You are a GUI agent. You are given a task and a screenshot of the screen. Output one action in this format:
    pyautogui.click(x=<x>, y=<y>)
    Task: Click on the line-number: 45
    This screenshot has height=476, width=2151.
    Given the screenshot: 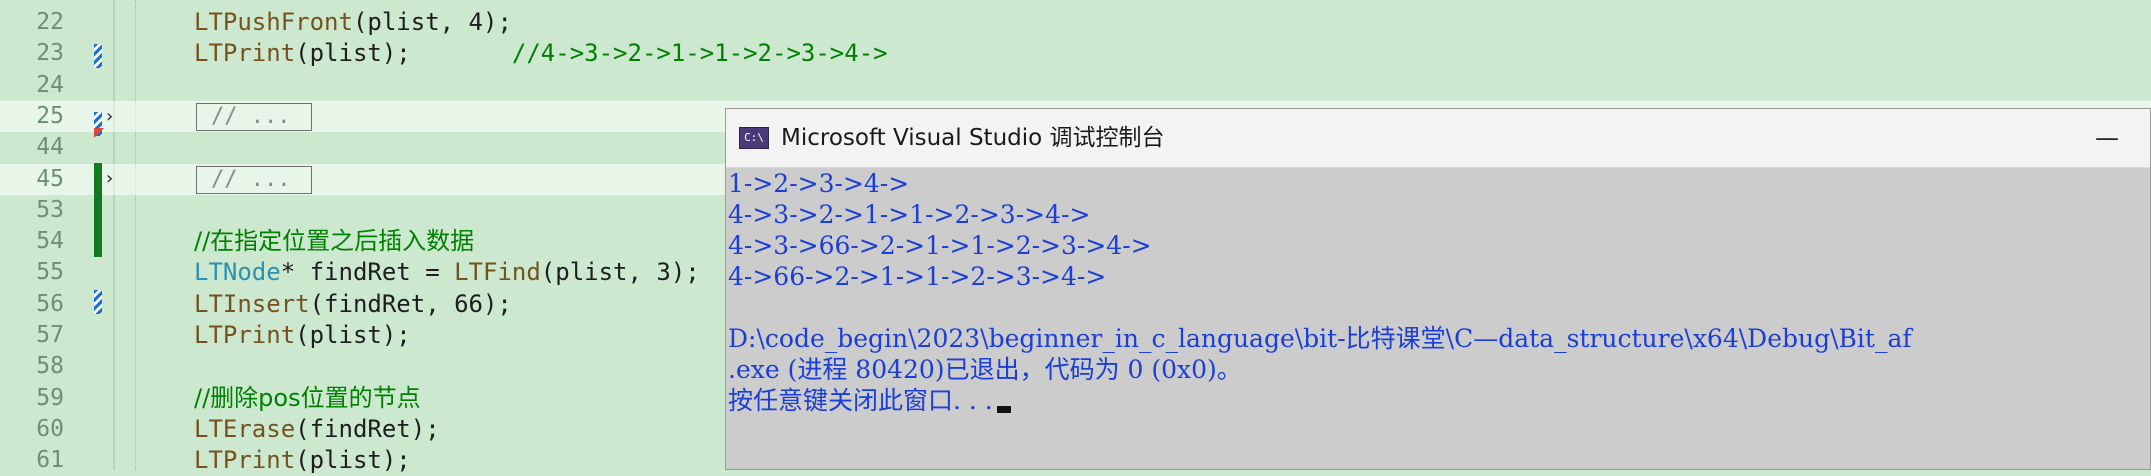 What is the action you would take?
    pyautogui.click(x=50, y=178)
    